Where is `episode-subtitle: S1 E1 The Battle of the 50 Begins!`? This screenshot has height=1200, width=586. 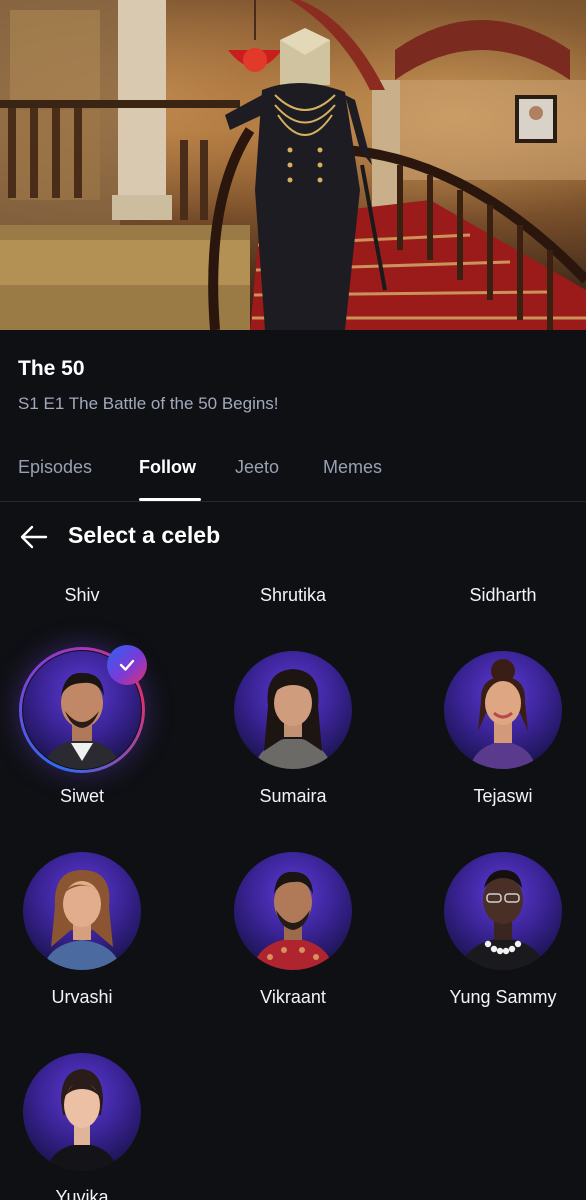 episode-subtitle: S1 E1 The Battle of the 50 Begins! is located at coordinates (148, 403).